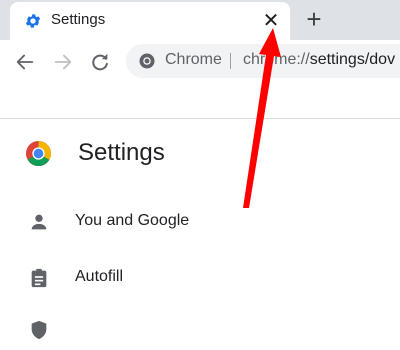  I want to click on address-bar: Chrome chrome://settings/dov, so click(263, 61).